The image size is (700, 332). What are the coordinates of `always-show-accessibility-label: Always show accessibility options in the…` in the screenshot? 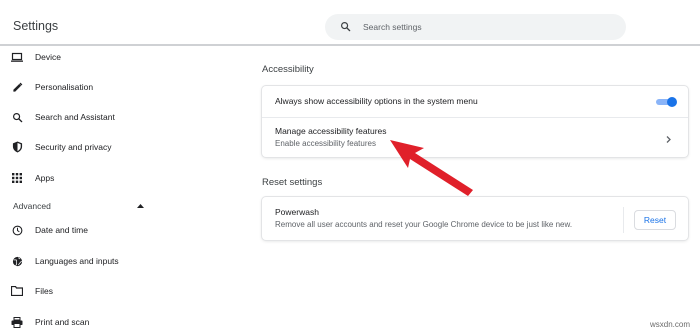 It's located at (376, 101).